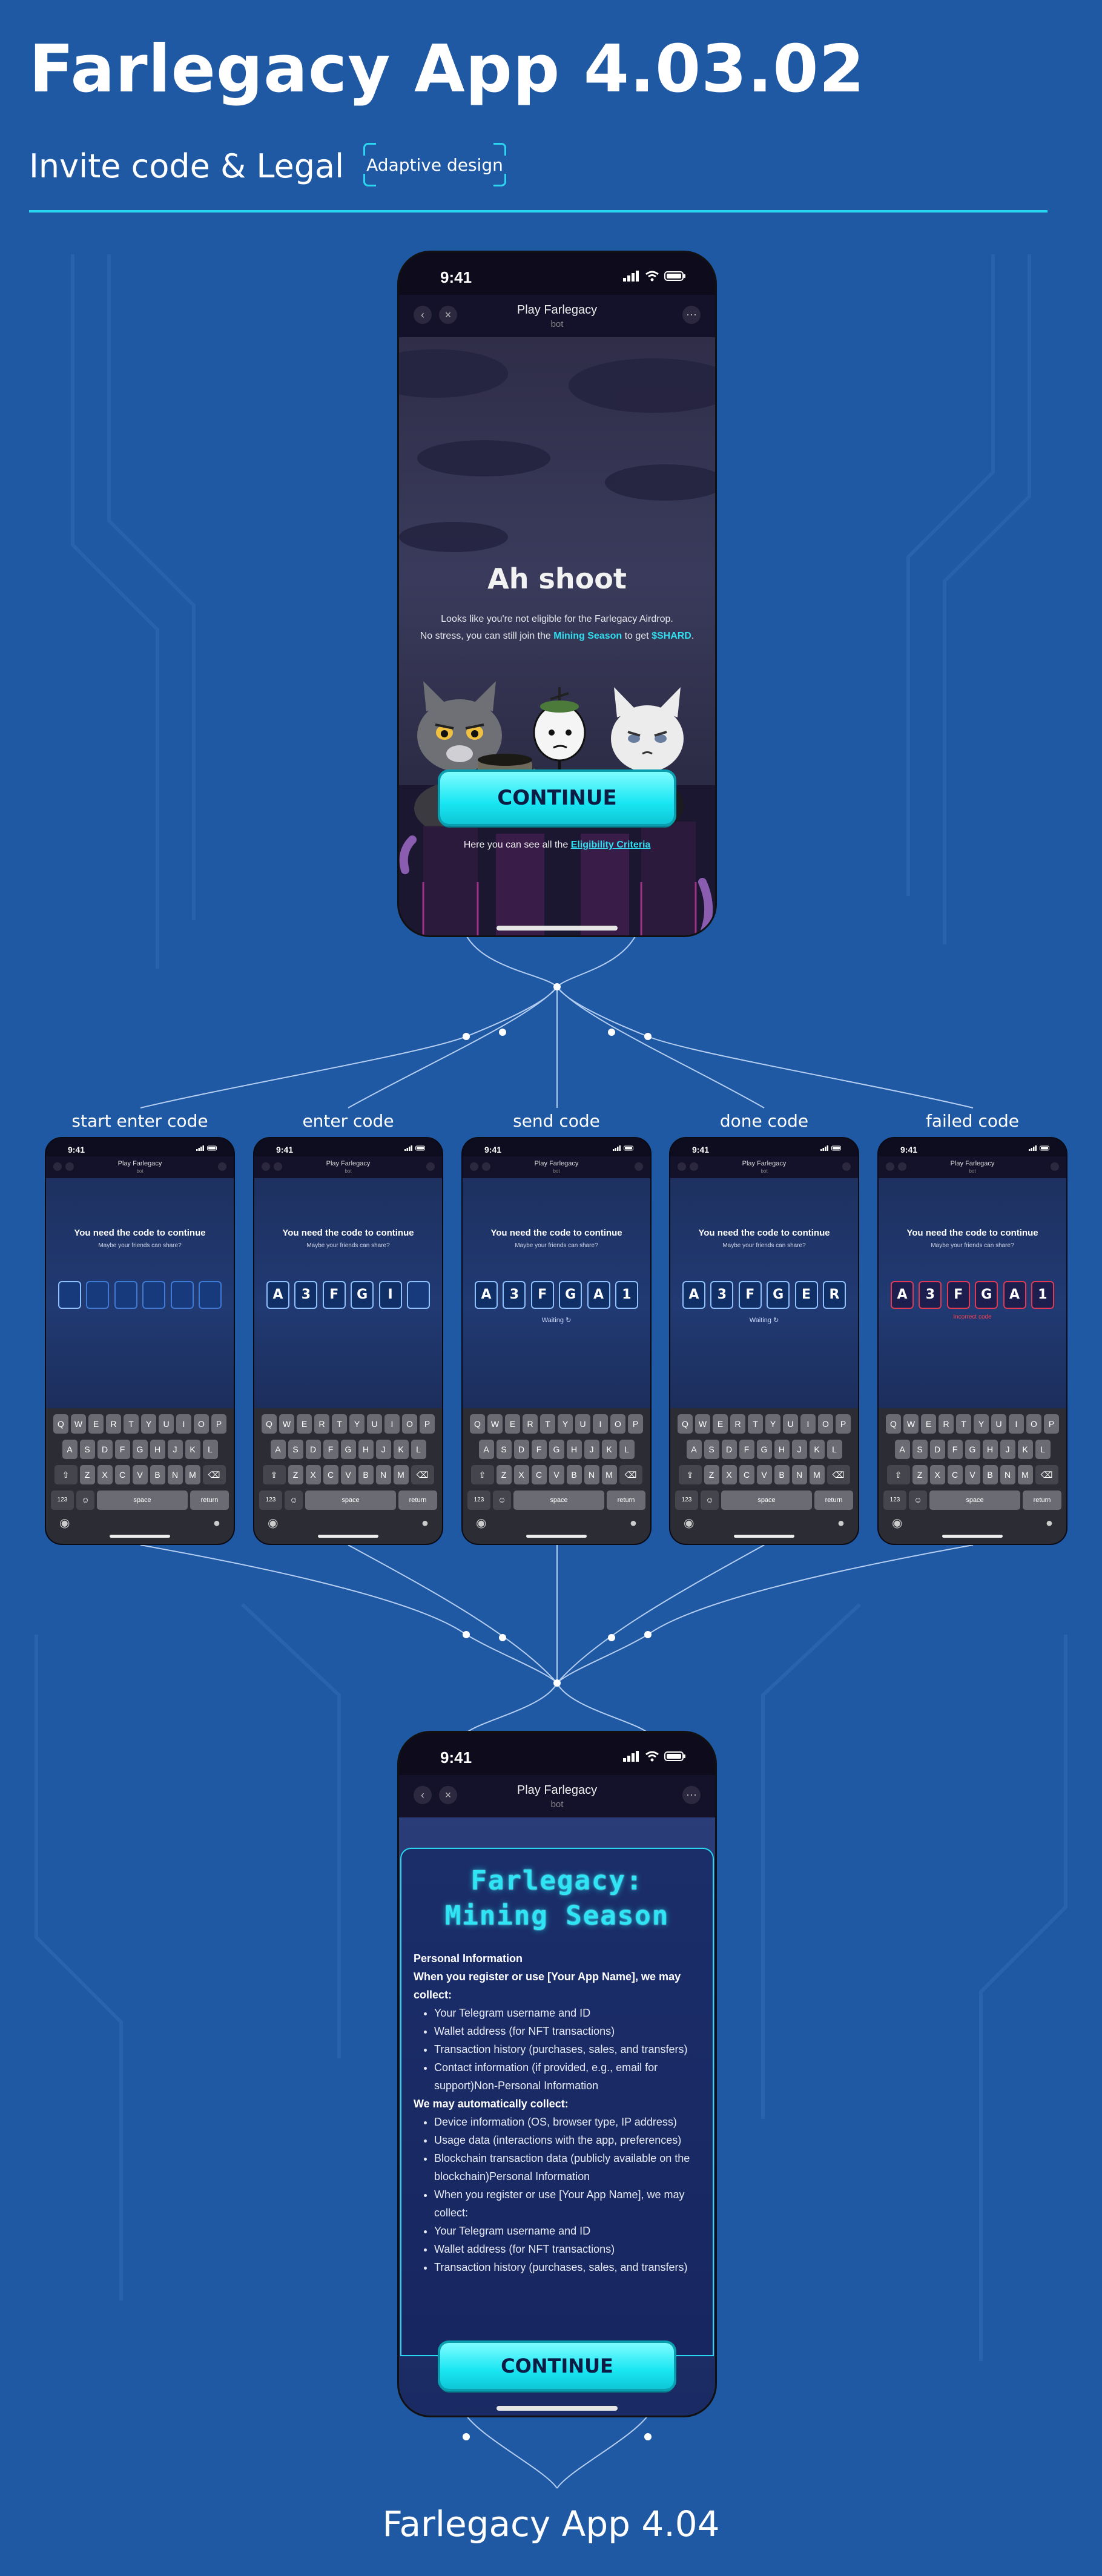 This screenshot has height=2576, width=1102. Describe the element at coordinates (764, 1475) in the screenshot. I see `keyboard-key: V` at that location.